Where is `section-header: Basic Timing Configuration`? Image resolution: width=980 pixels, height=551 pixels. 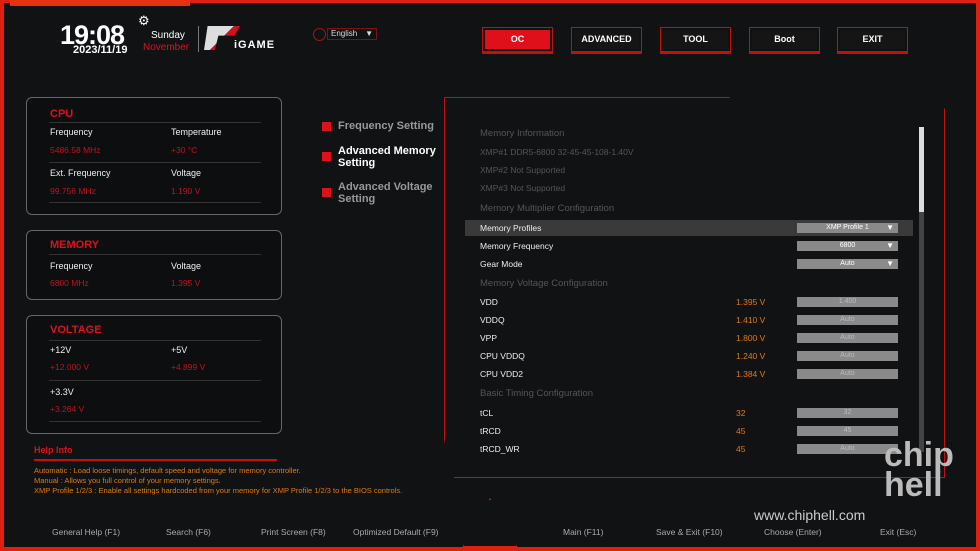
section-header: Basic Timing Configuration is located at coordinates (689, 394).